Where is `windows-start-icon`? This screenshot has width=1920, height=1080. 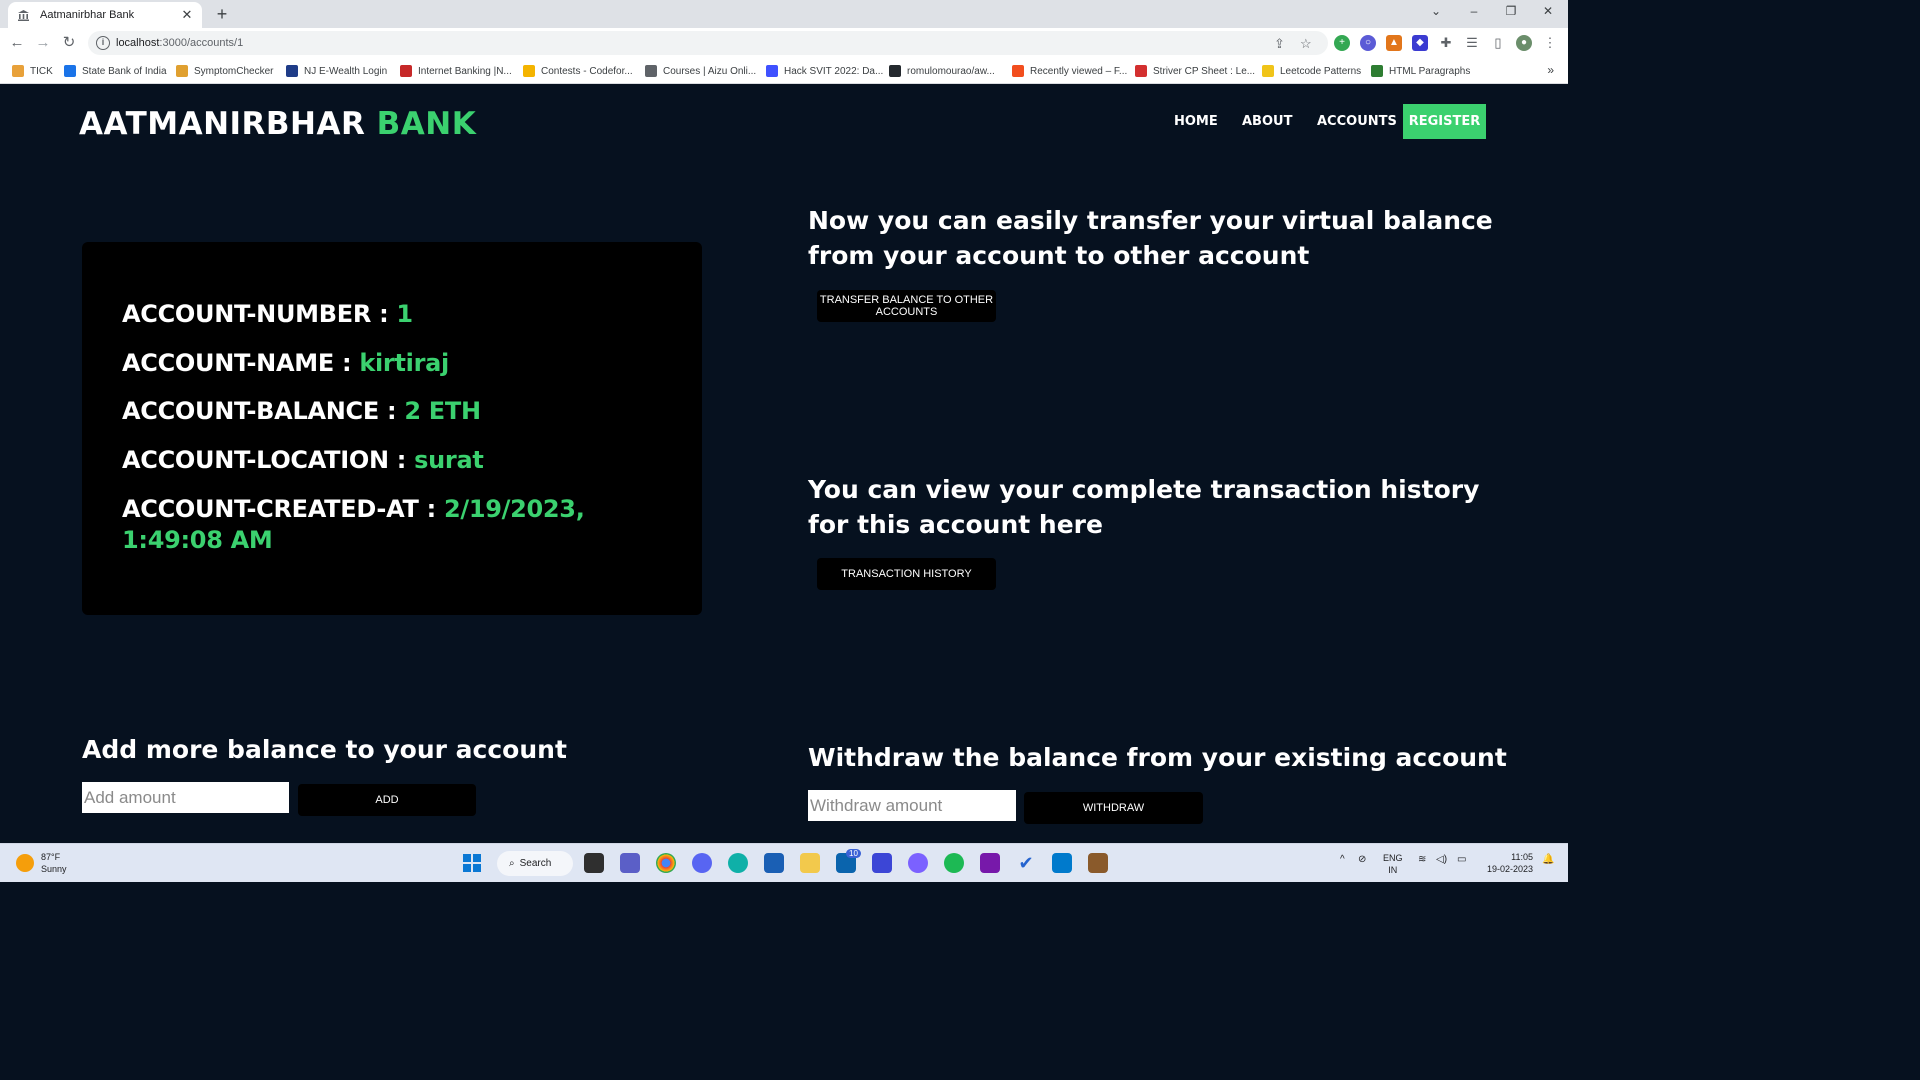 windows-start-icon is located at coordinates (472, 863).